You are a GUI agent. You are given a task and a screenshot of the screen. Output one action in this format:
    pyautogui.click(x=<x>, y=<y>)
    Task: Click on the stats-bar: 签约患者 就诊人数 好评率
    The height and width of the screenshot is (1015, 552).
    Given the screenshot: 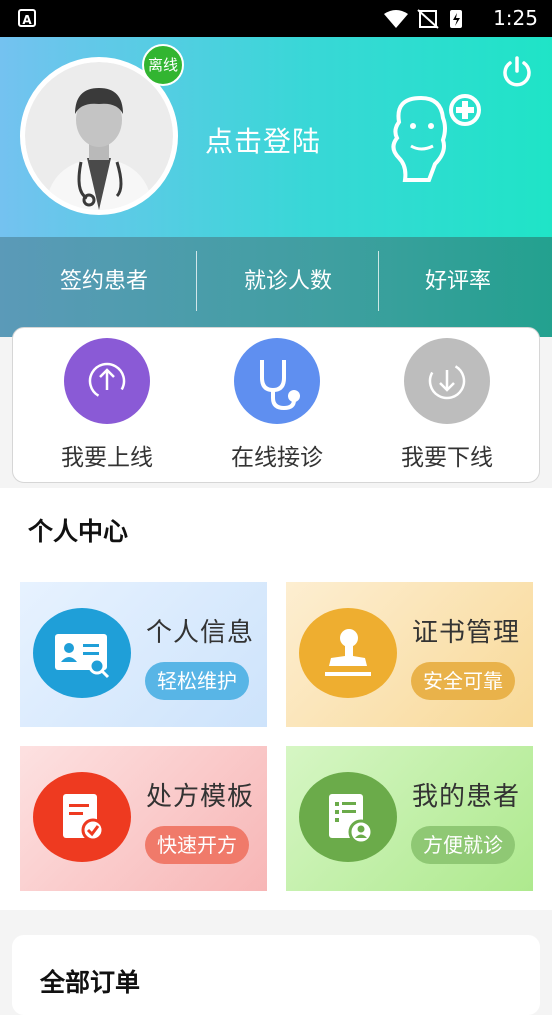 What is the action you would take?
    pyautogui.click(x=276, y=287)
    